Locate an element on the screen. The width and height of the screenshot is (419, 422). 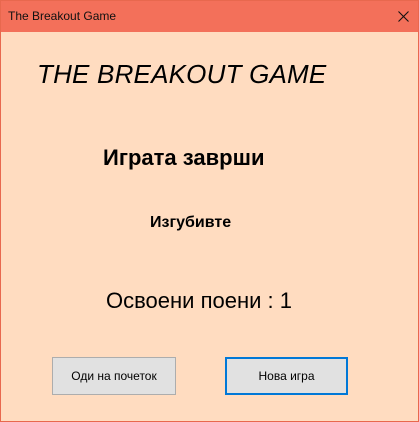
score-label: Освоени поени : is located at coordinates (190, 300).